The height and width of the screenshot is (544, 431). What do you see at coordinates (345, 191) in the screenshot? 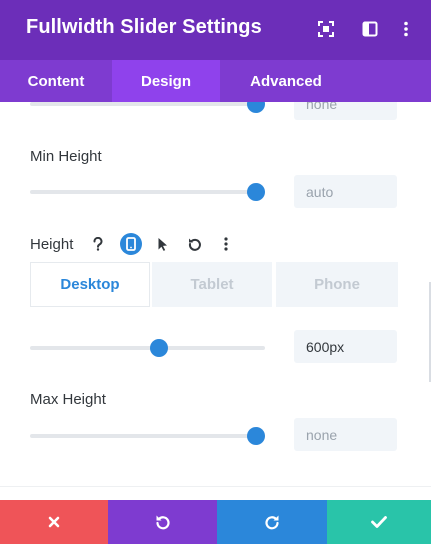
I see `min-height-input: auto` at bounding box center [345, 191].